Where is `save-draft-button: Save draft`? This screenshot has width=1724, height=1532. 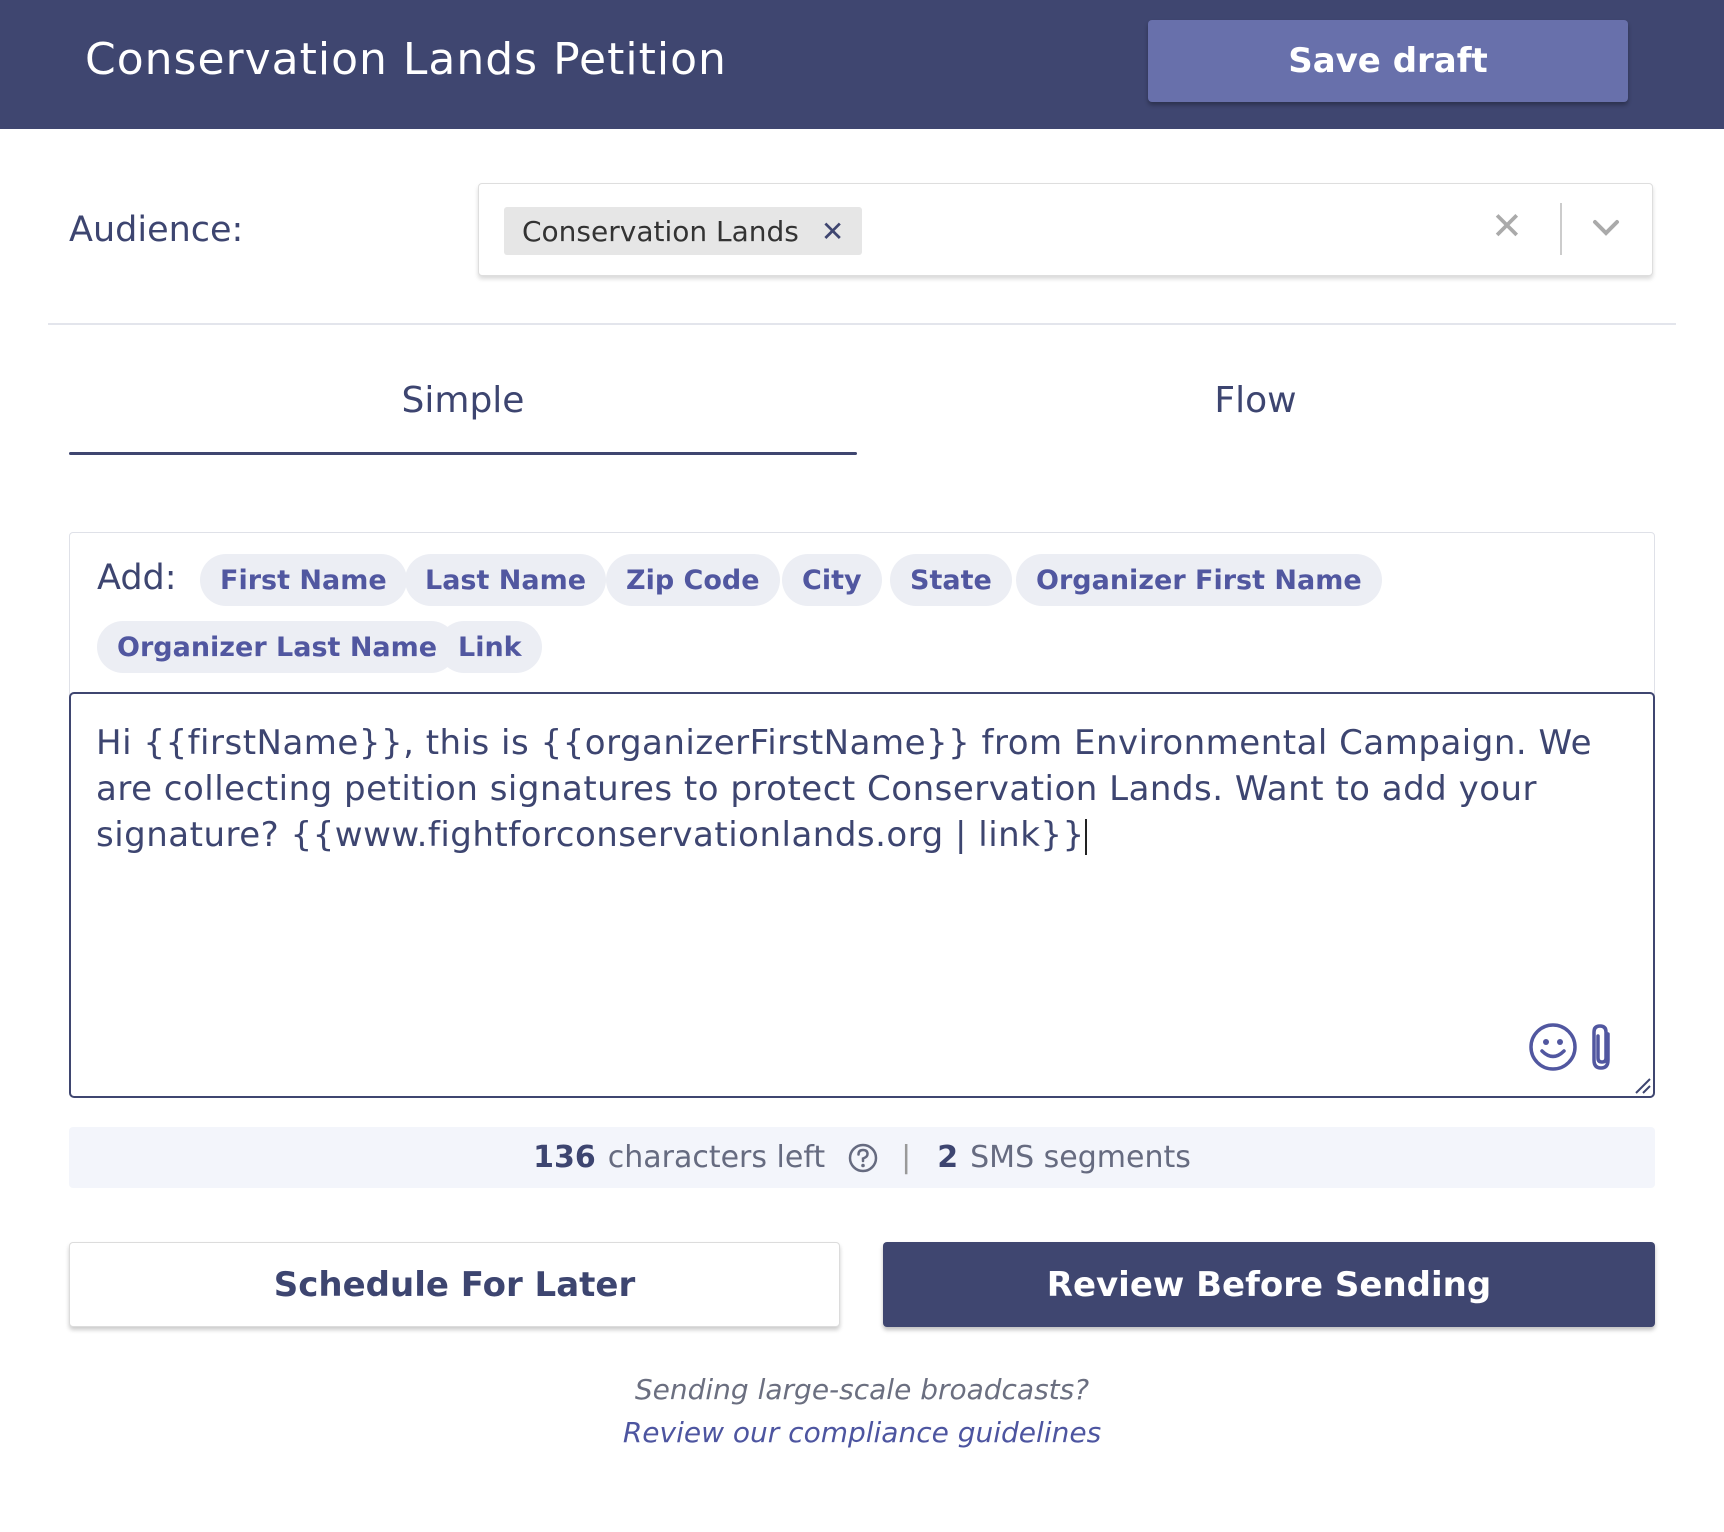
save-draft-button: Save draft is located at coordinates (1388, 61).